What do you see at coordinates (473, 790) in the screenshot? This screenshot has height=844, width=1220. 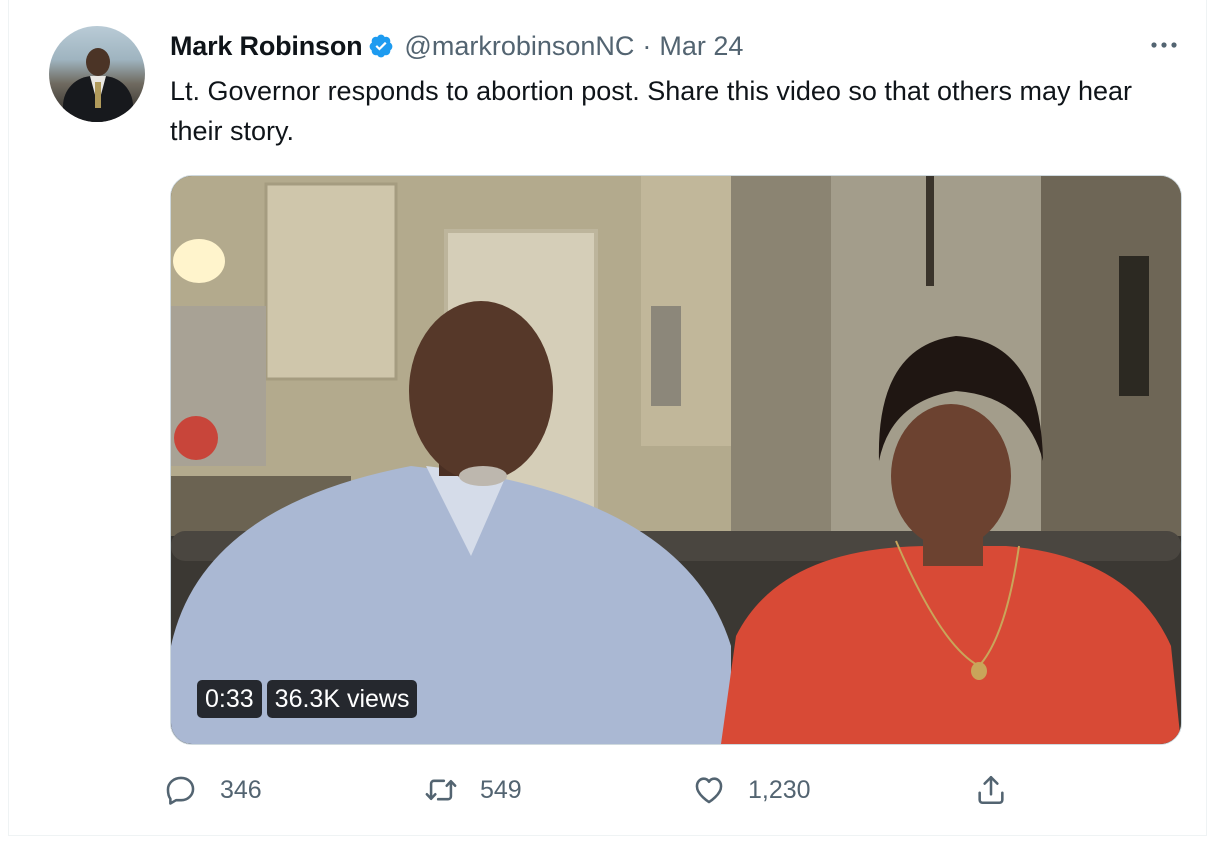 I see `retweet-button: 549` at bounding box center [473, 790].